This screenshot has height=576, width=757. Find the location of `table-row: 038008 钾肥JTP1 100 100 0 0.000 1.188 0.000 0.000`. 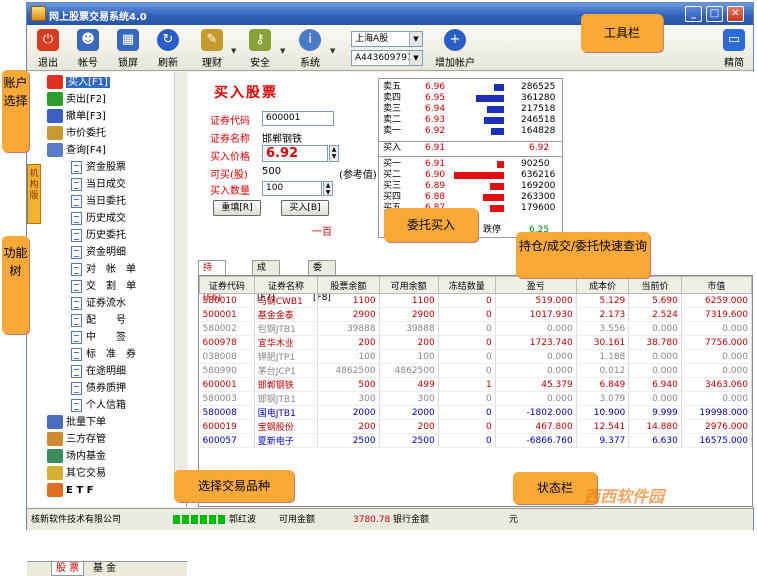

table-row: 038008 钾肥JTP1 100 100 0 0.000 1.188 0.000 0.000 is located at coordinates (476, 356).